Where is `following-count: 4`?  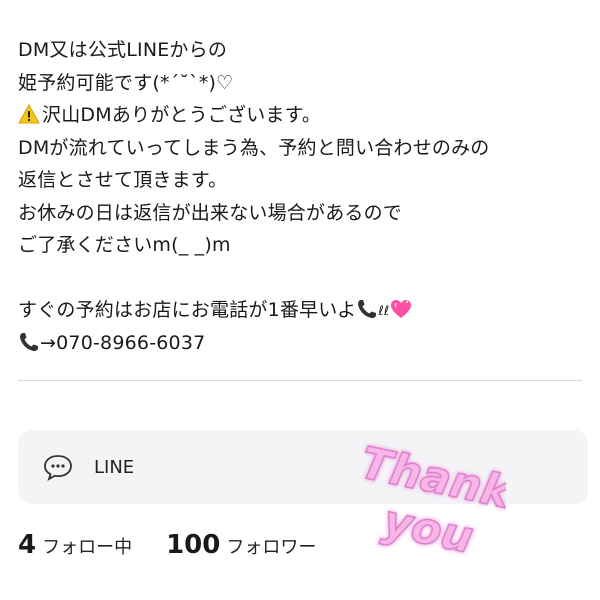
following-count: 4 is located at coordinates (27, 545).